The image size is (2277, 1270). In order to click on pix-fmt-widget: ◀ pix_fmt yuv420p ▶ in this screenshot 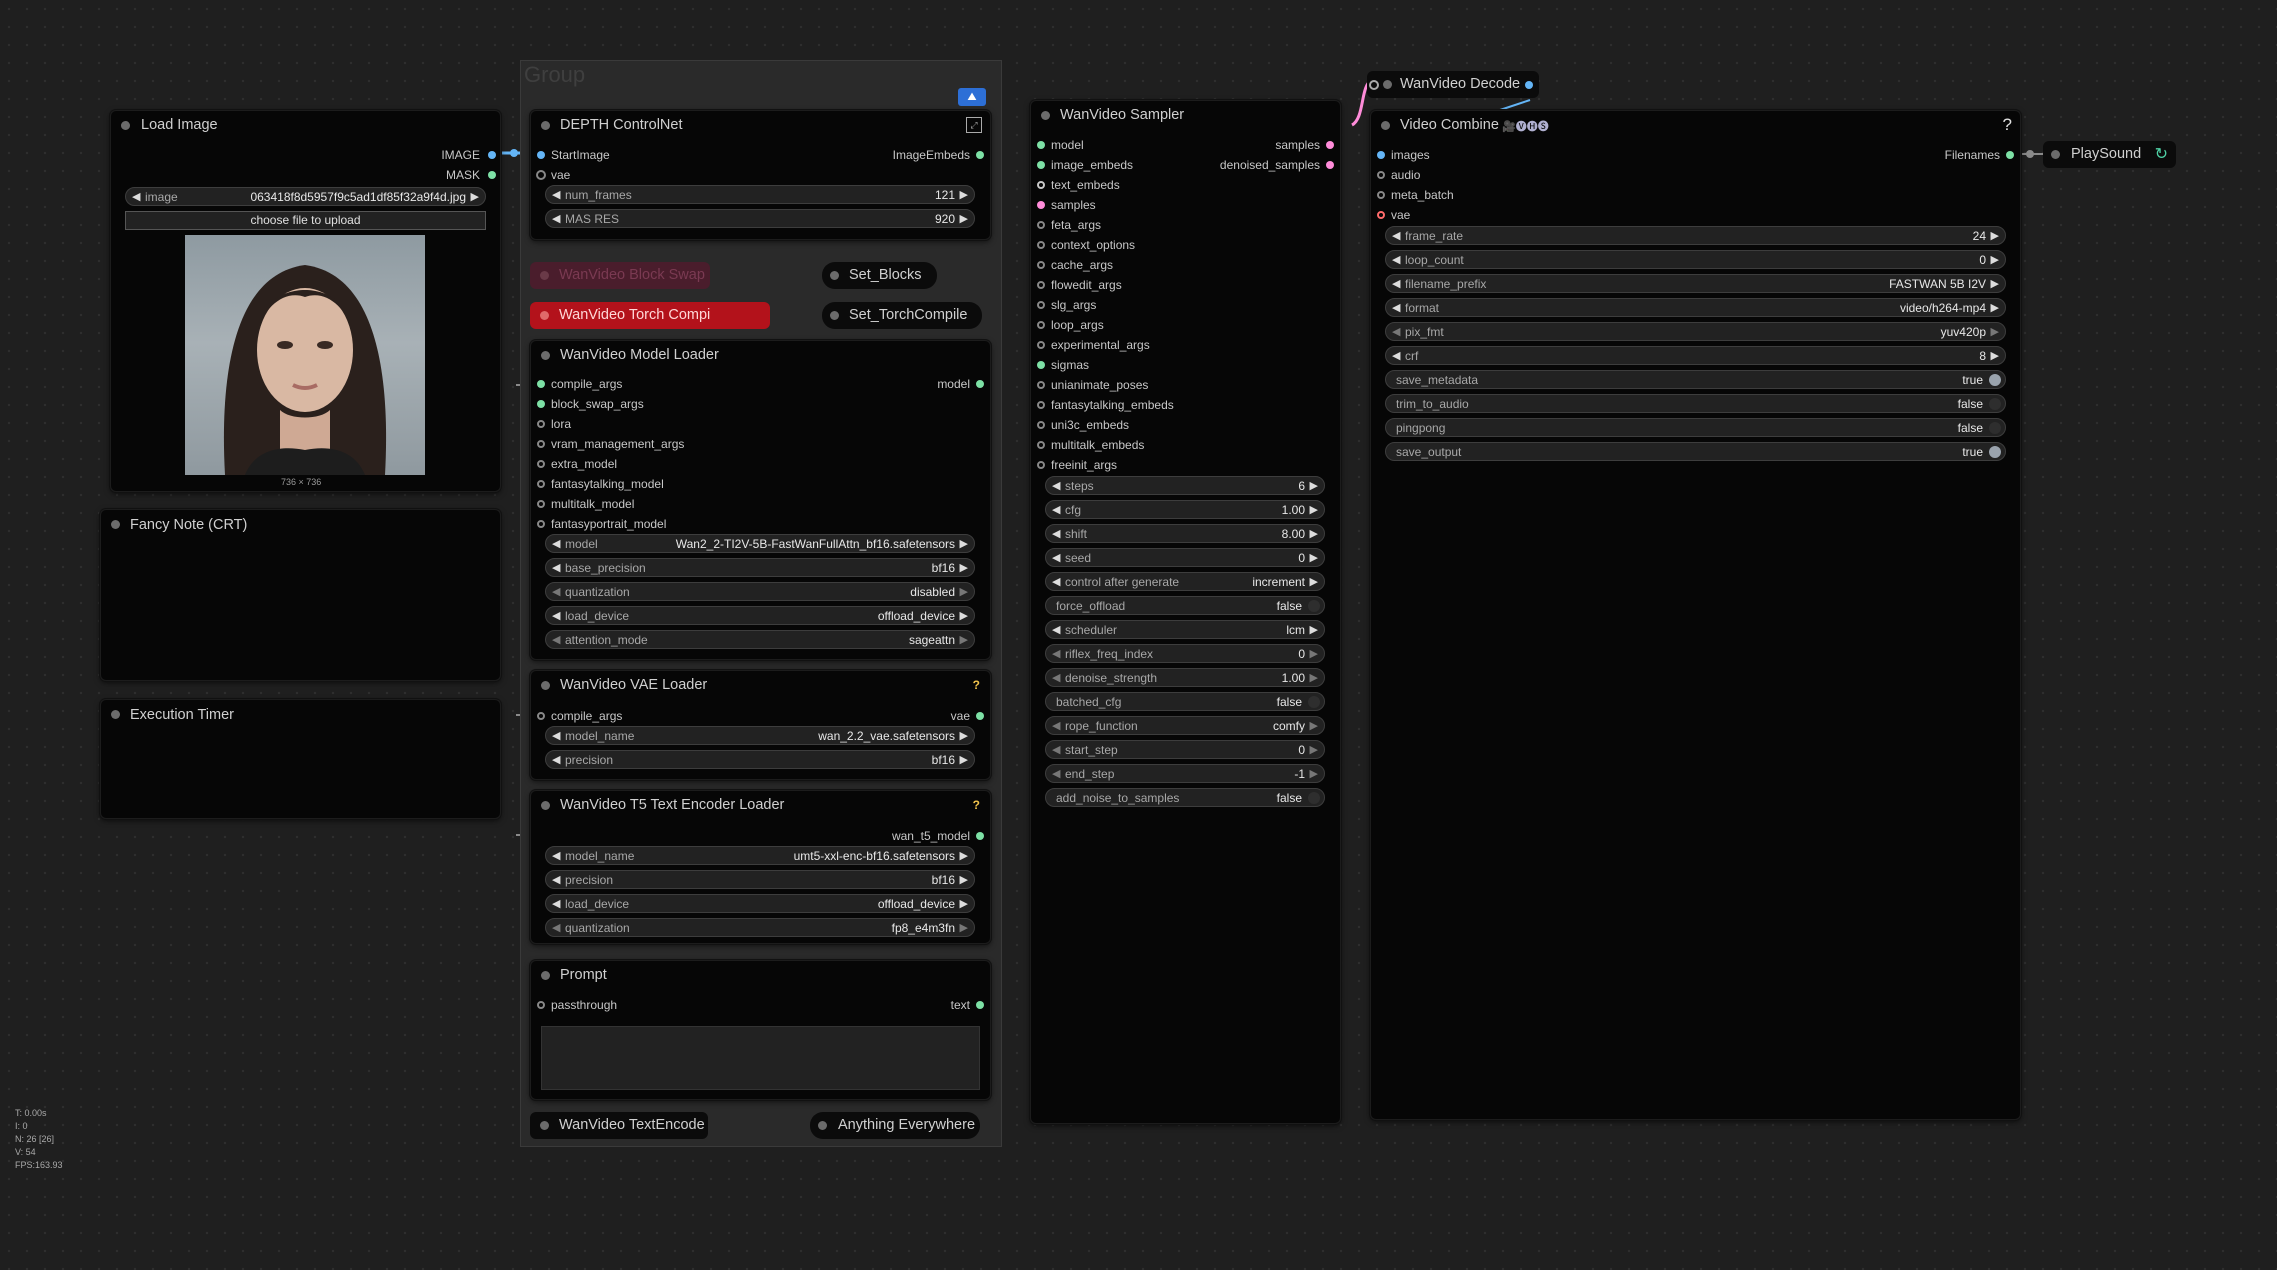, I will do `click(1695, 331)`.